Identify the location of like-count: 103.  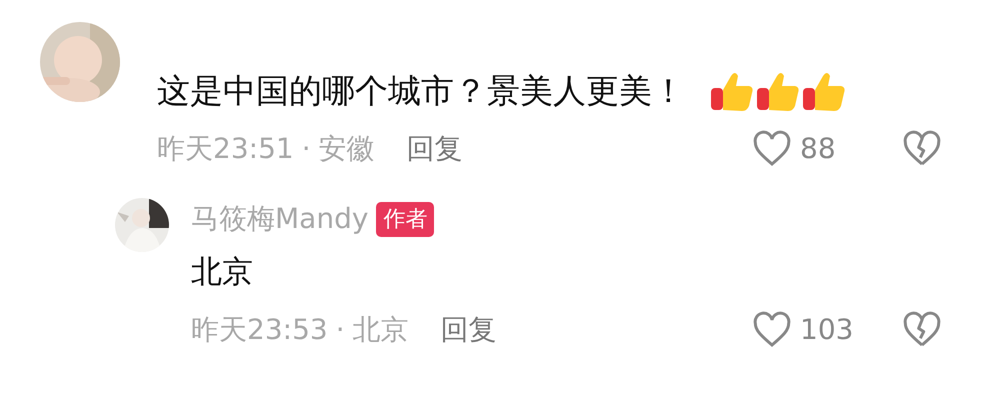
(827, 330).